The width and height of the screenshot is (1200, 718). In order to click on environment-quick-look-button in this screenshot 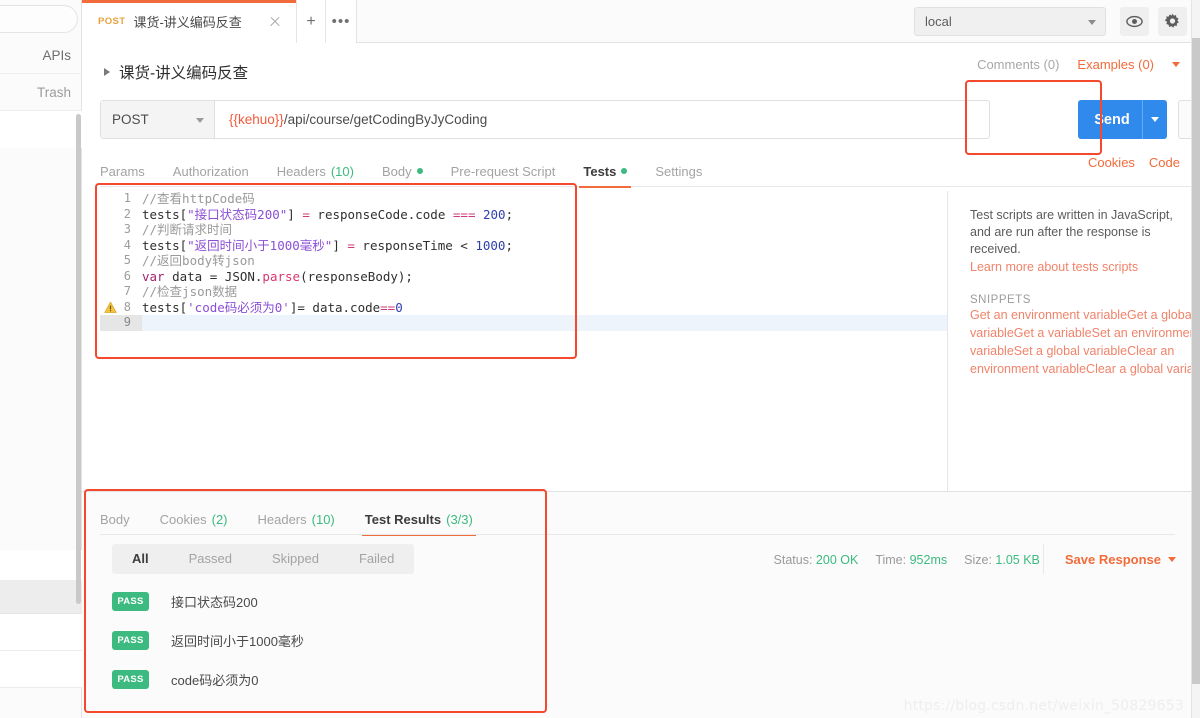, I will do `click(1134, 21)`.